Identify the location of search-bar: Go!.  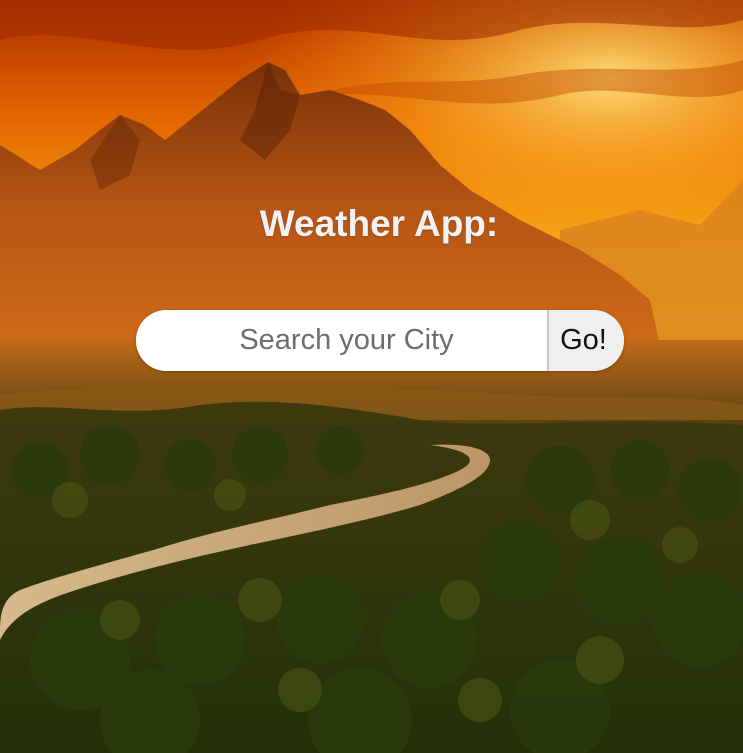
(380, 340).